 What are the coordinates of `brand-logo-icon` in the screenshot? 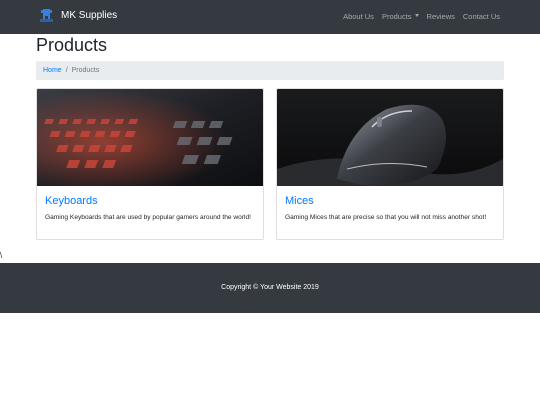 It's located at (46, 15).